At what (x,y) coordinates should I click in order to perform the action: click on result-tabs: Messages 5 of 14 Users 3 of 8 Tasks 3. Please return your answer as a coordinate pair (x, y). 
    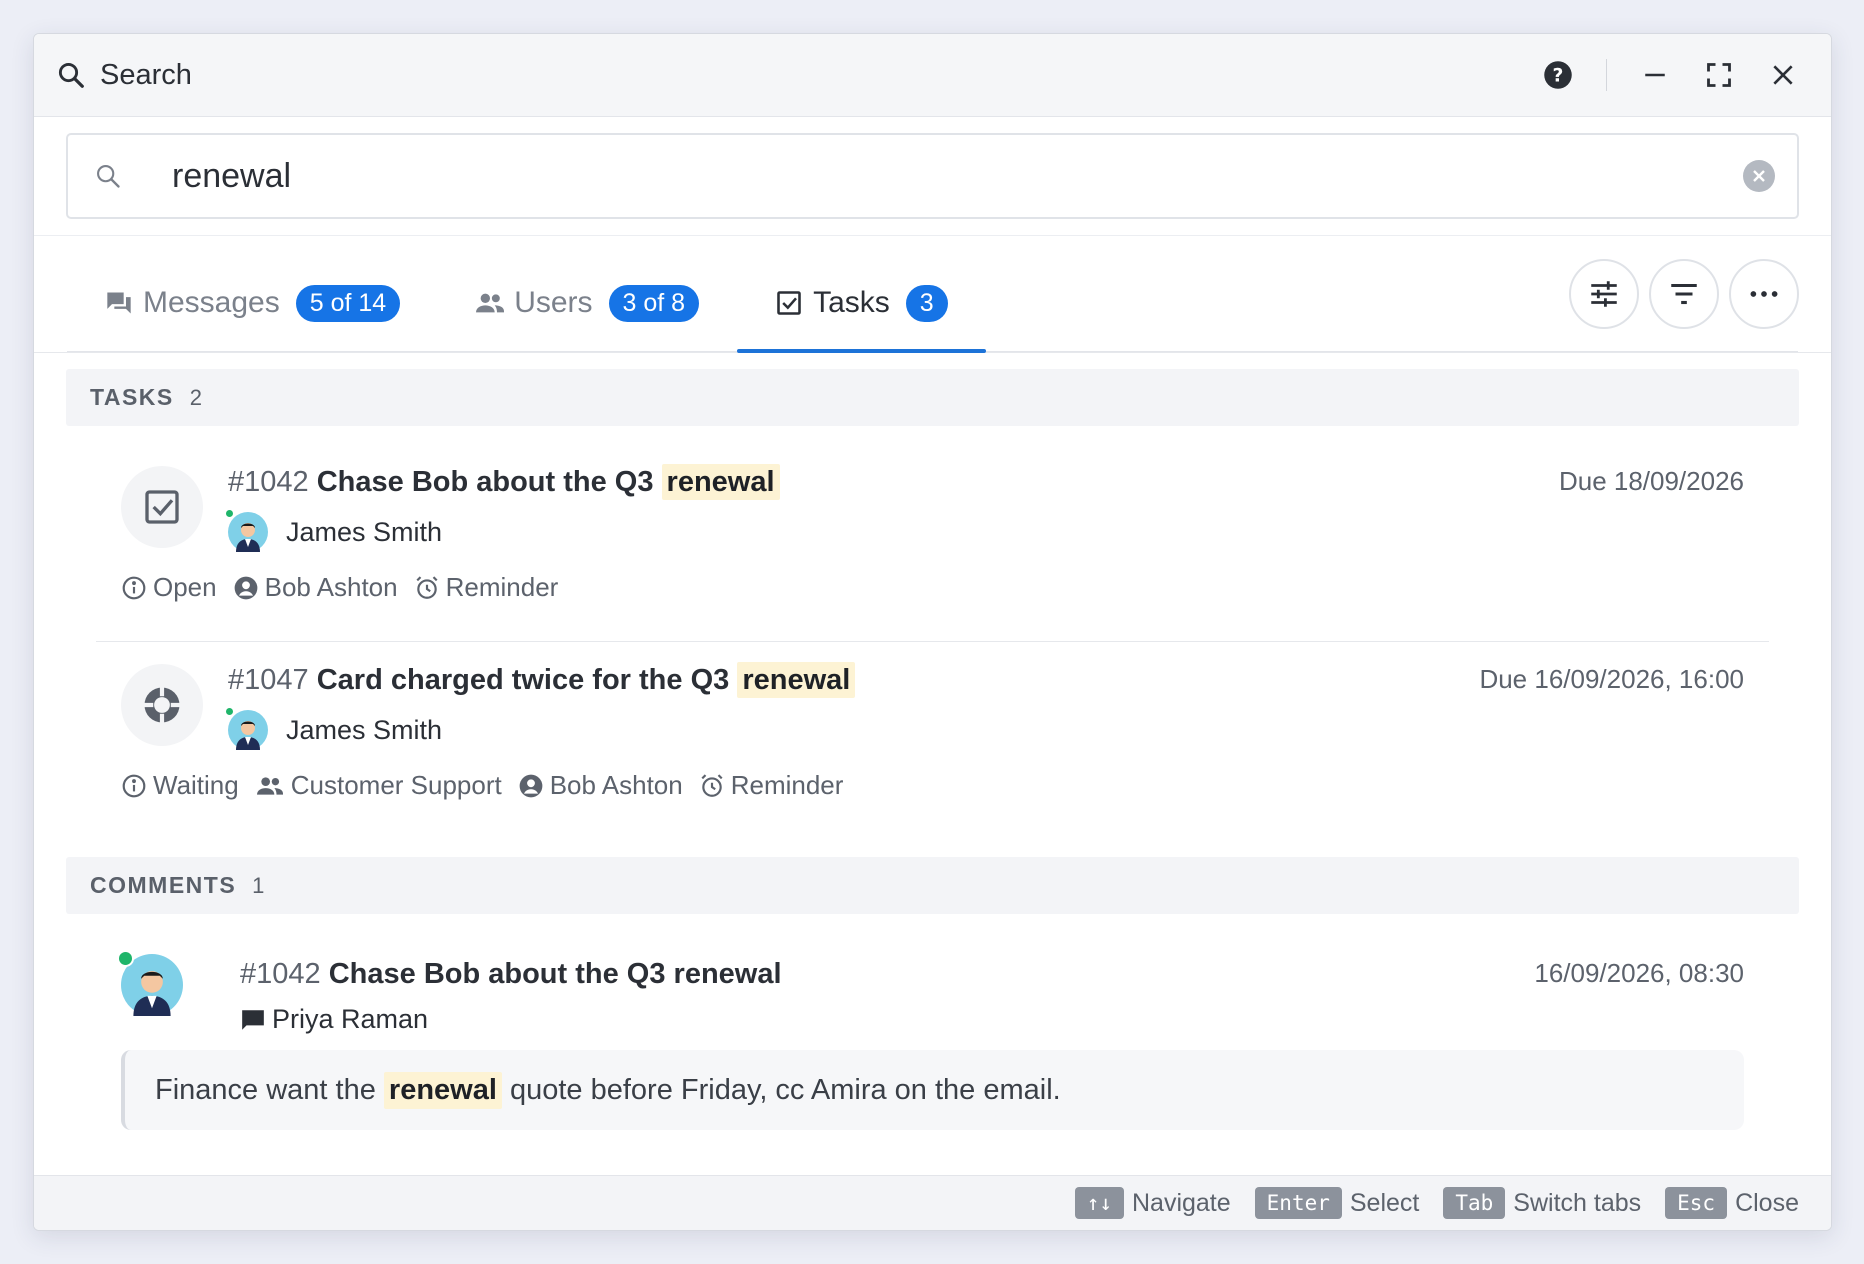
    Looking at the image, I should click on (526, 294).